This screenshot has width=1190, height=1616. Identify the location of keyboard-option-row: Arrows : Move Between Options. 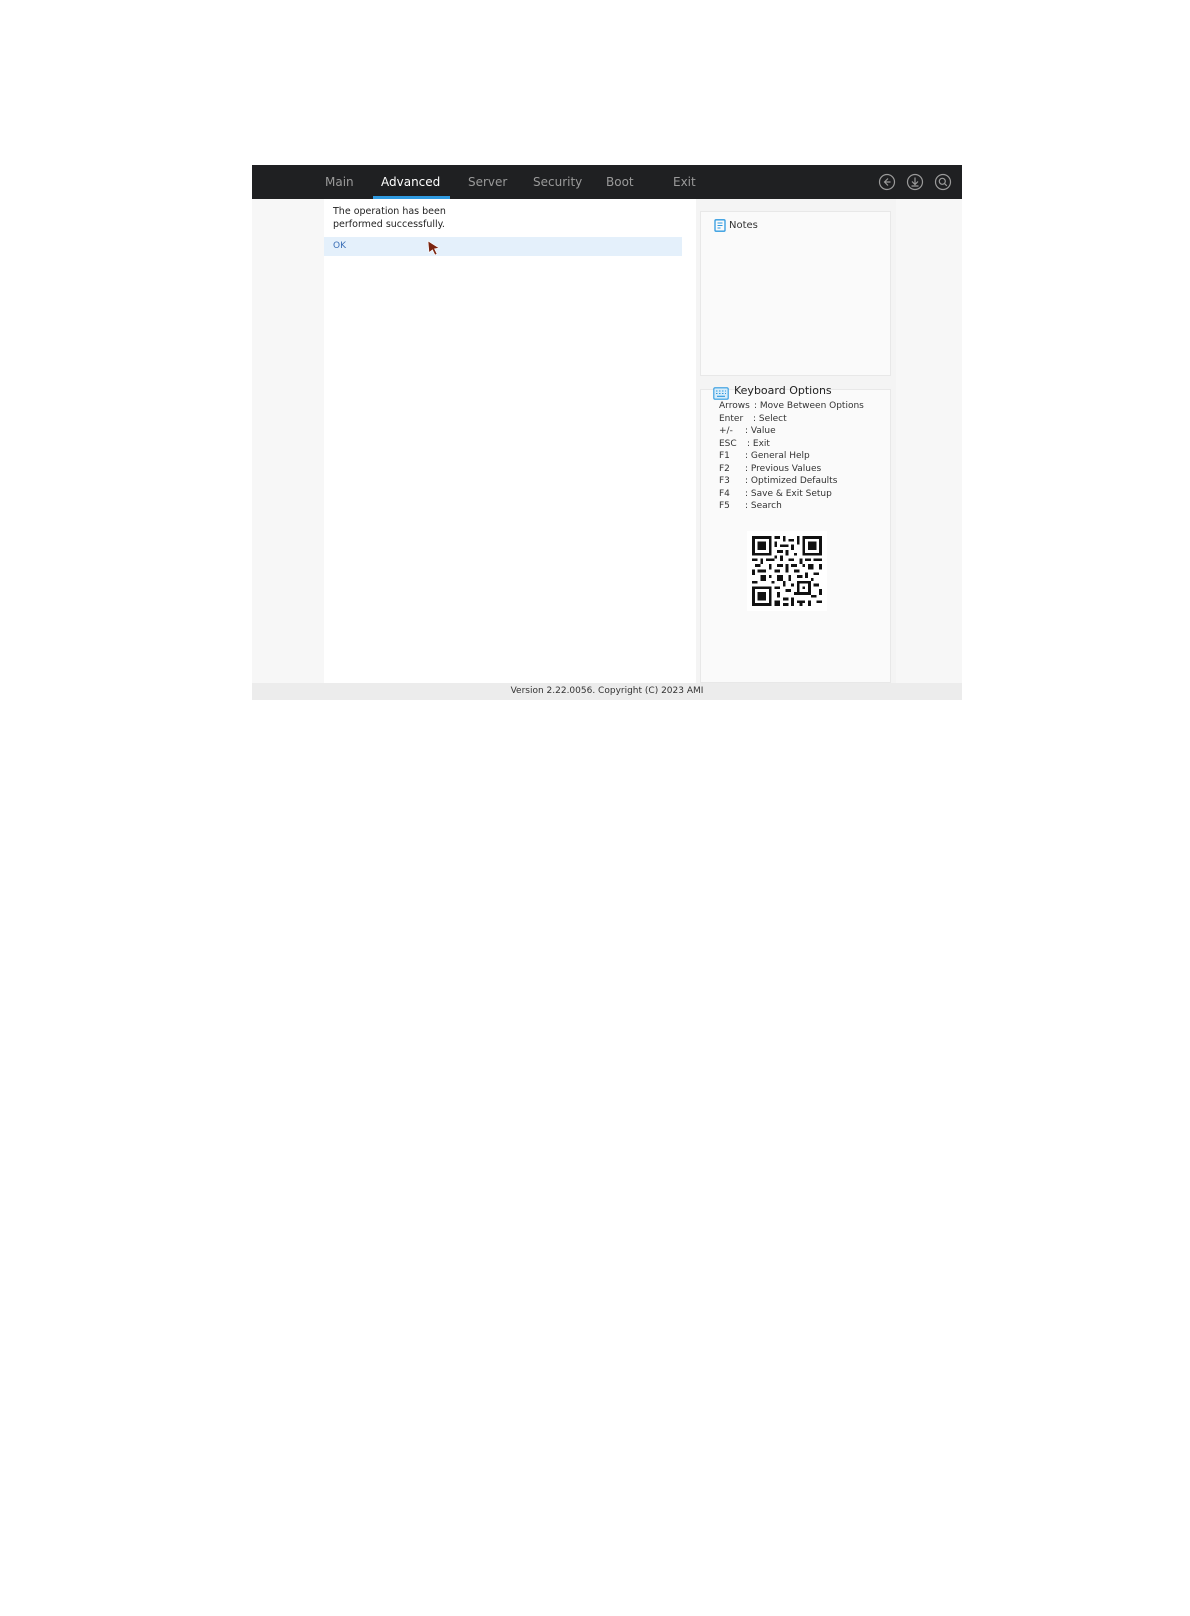
(791, 406).